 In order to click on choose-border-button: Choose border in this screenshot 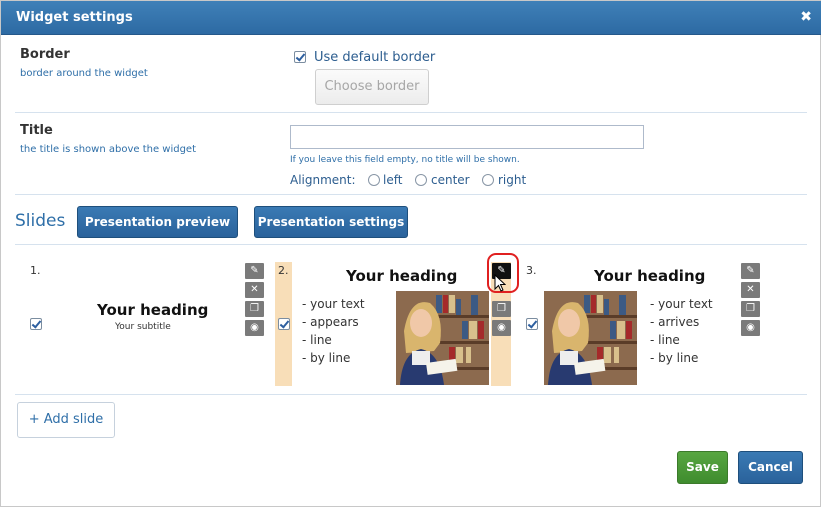, I will do `click(372, 87)`.